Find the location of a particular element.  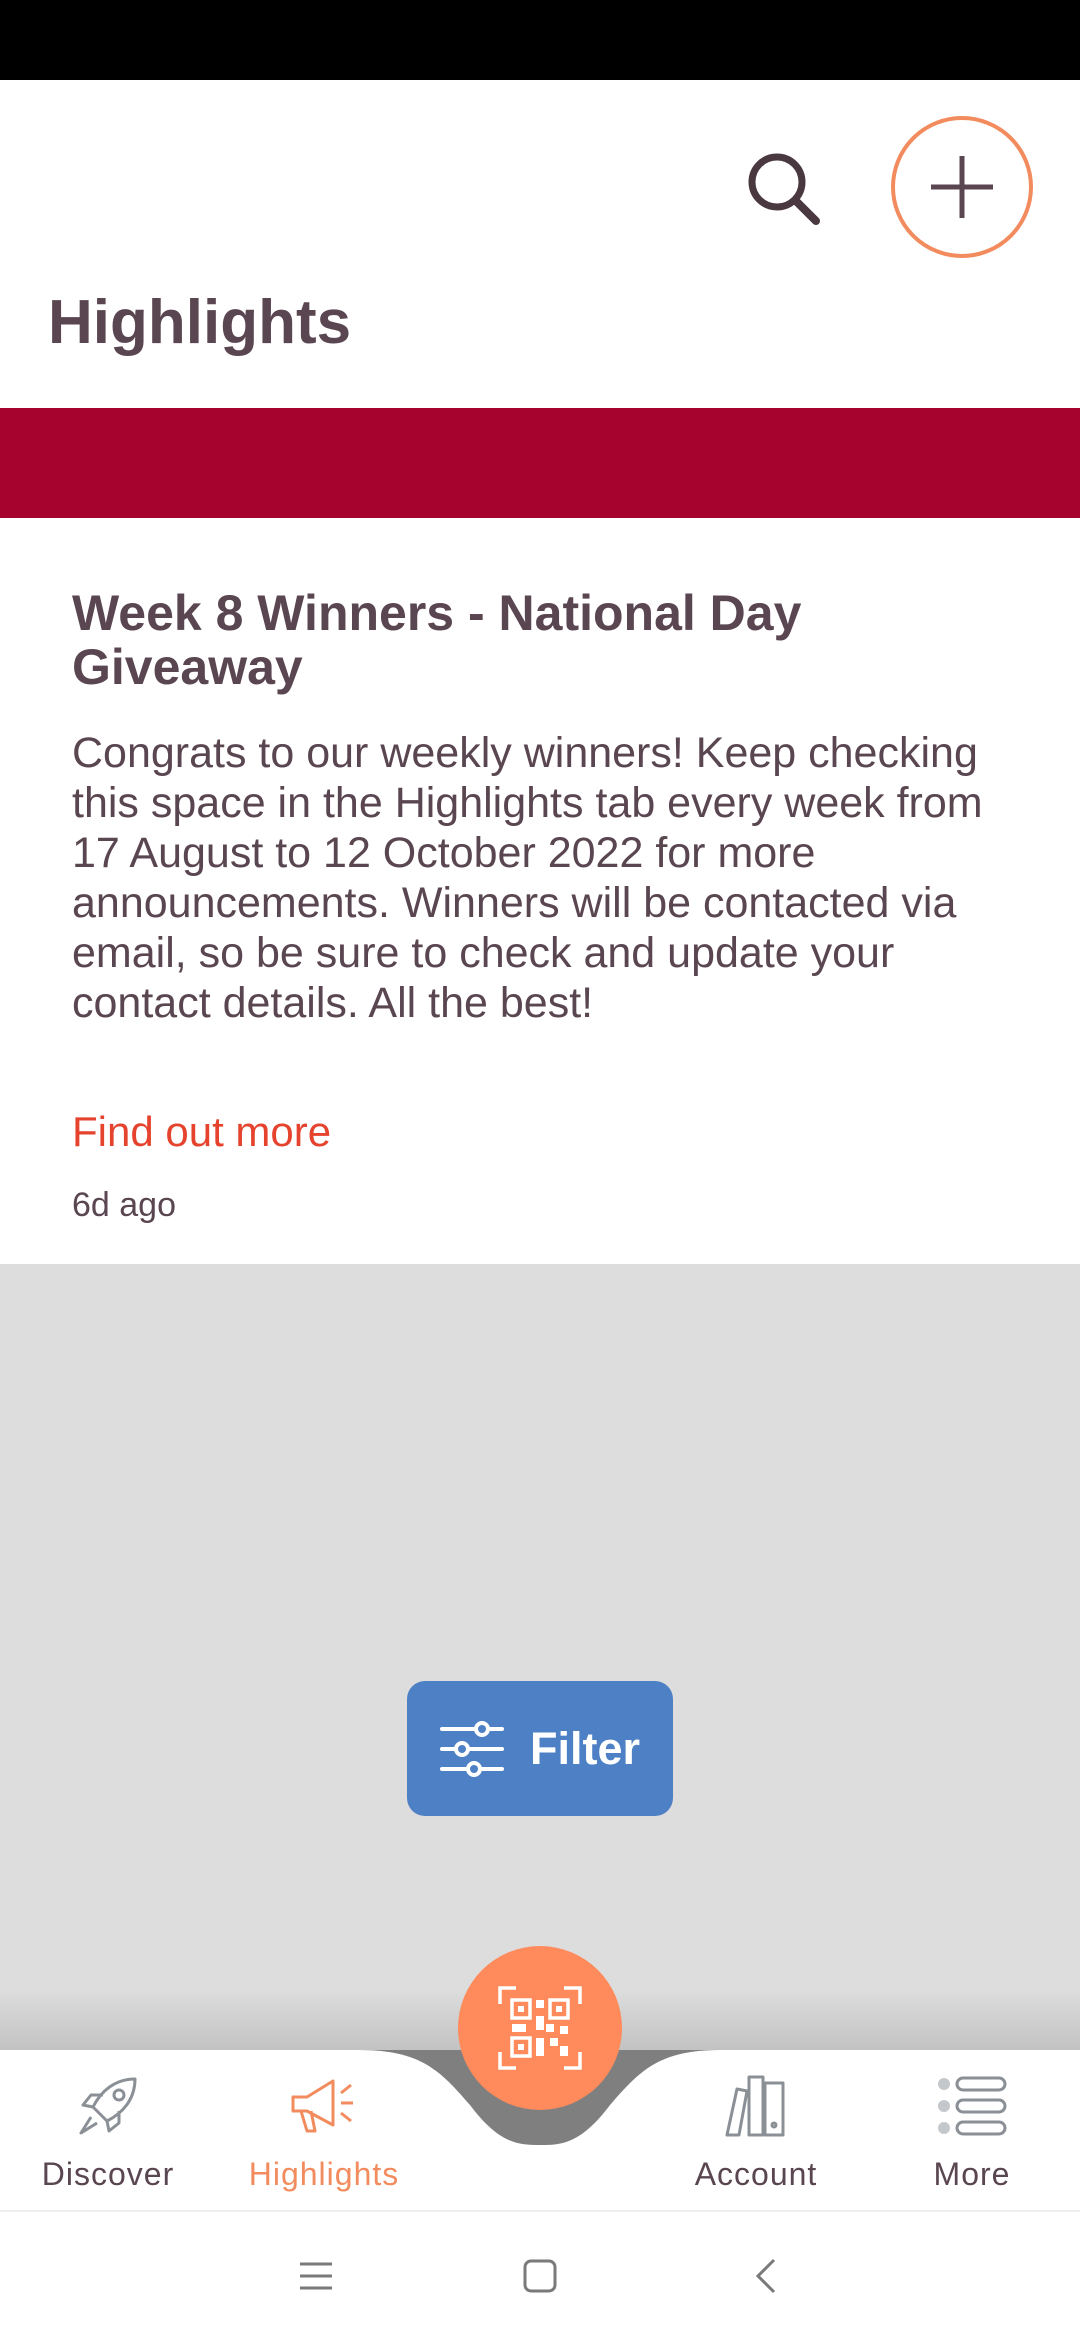

back-icon is located at coordinates (765, 2276).